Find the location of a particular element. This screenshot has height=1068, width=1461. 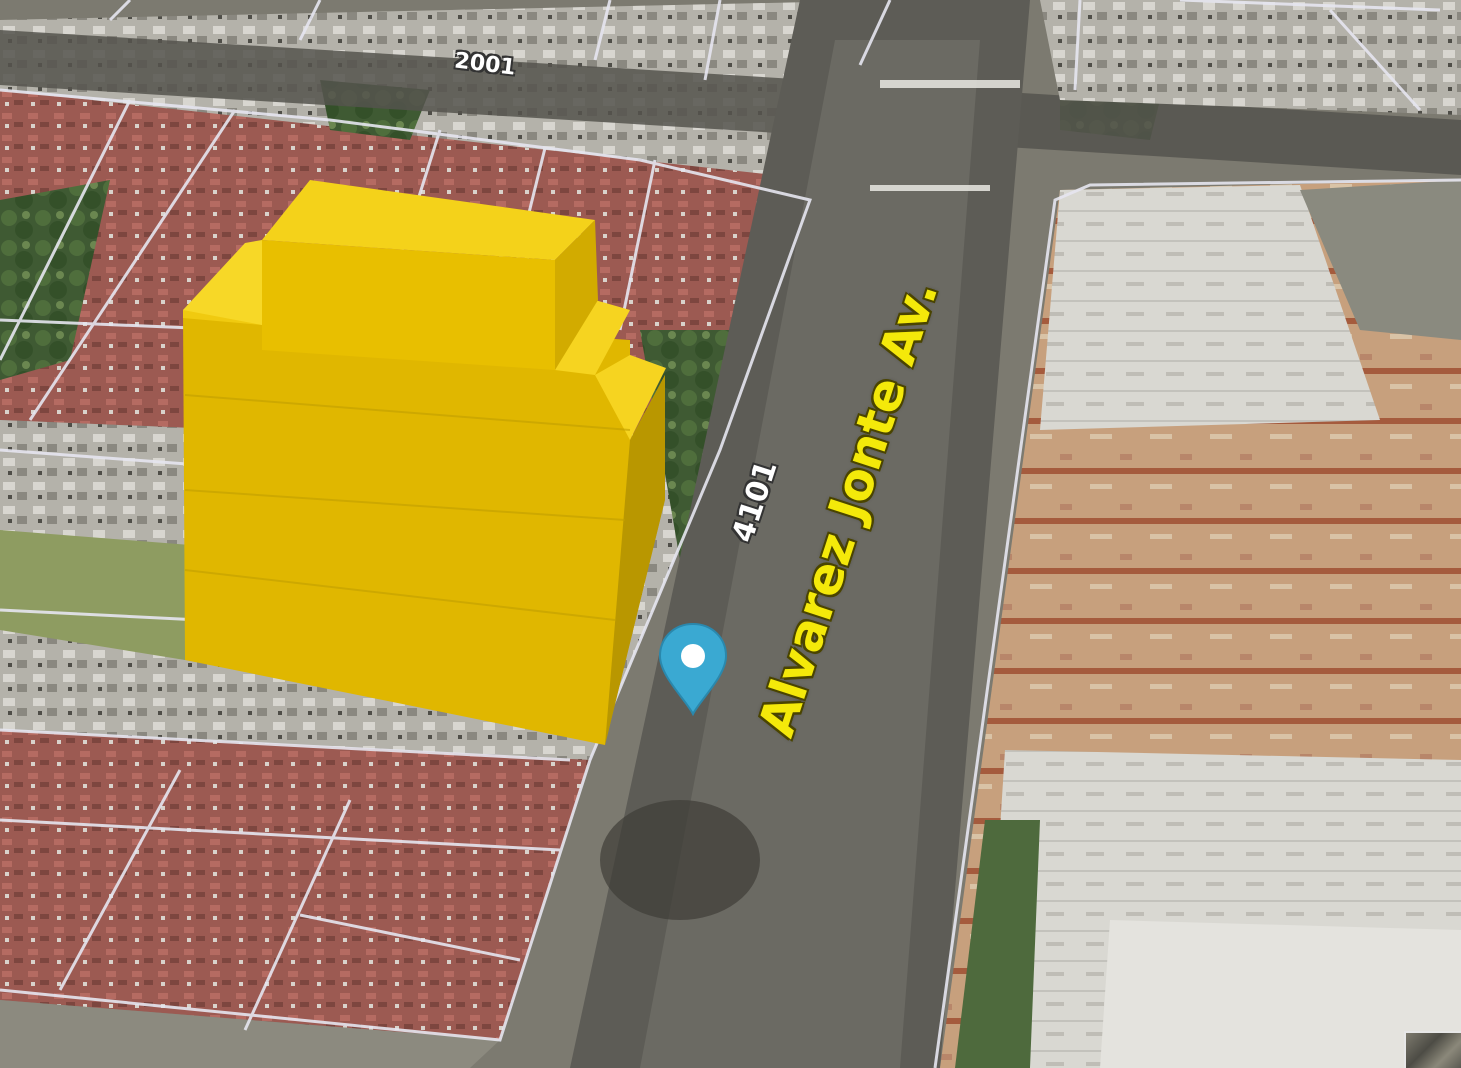

map-pin-icon is located at coordinates (693, 669).